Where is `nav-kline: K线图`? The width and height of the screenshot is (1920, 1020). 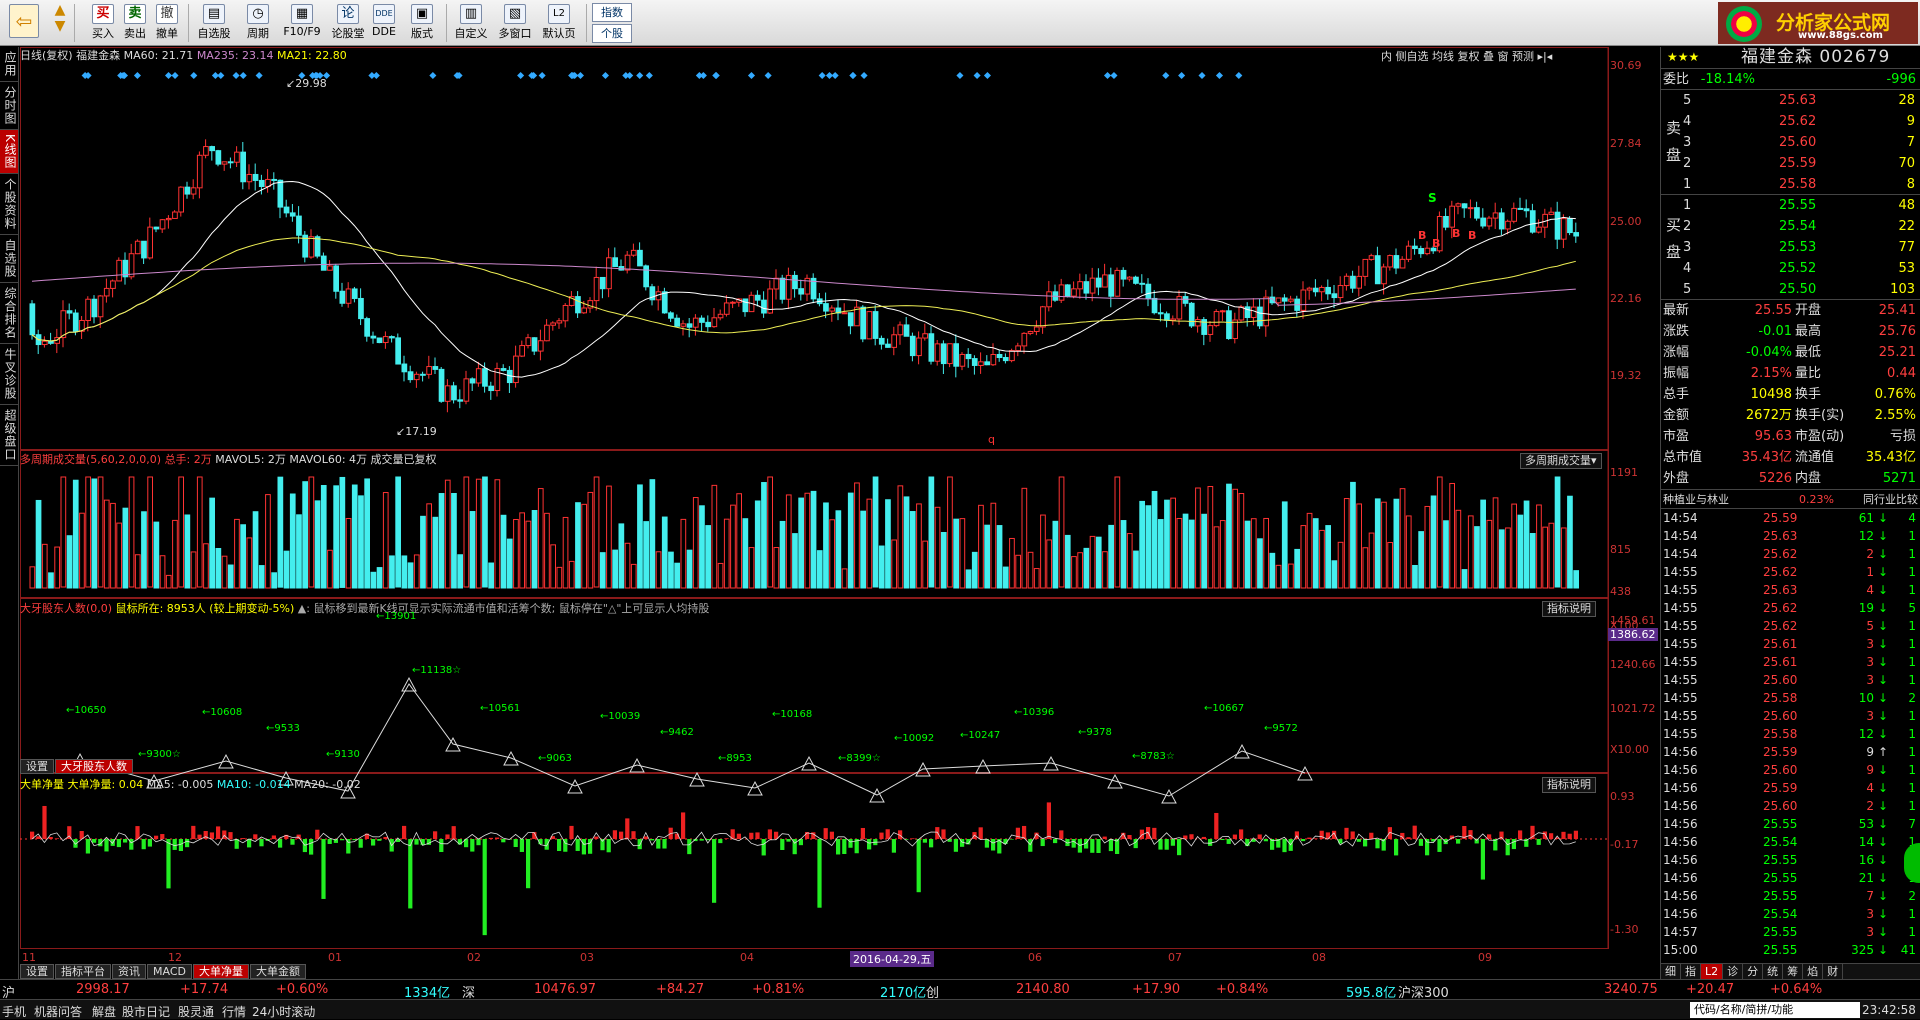 nav-kline: K线图 is located at coordinates (9, 152).